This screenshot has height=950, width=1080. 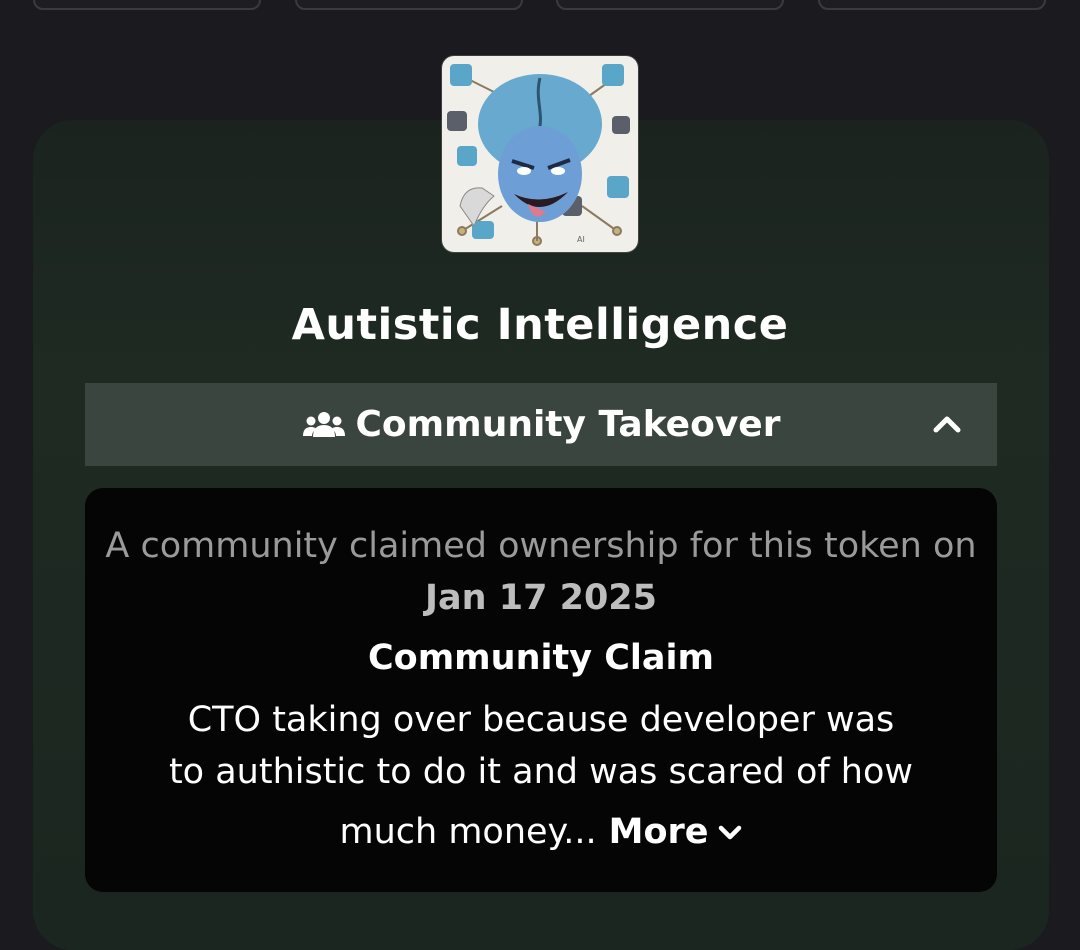 What do you see at coordinates (729, 832) in the screenshot?
I see `chevron-down-icon` at bounding box center [729, 832].